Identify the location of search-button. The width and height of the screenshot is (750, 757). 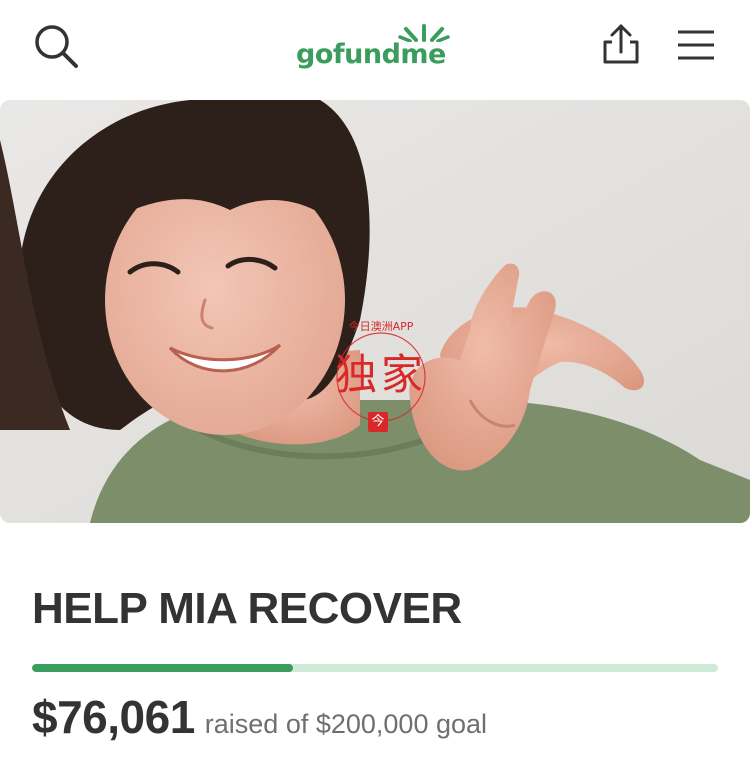
(56, 46).